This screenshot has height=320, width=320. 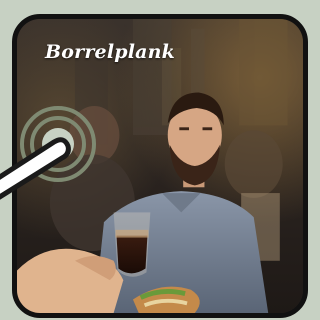 What do you see at coordinates (48, 153) in the screenshot?
I see `tap-pointer-icon` at bounding box center [48, 153].